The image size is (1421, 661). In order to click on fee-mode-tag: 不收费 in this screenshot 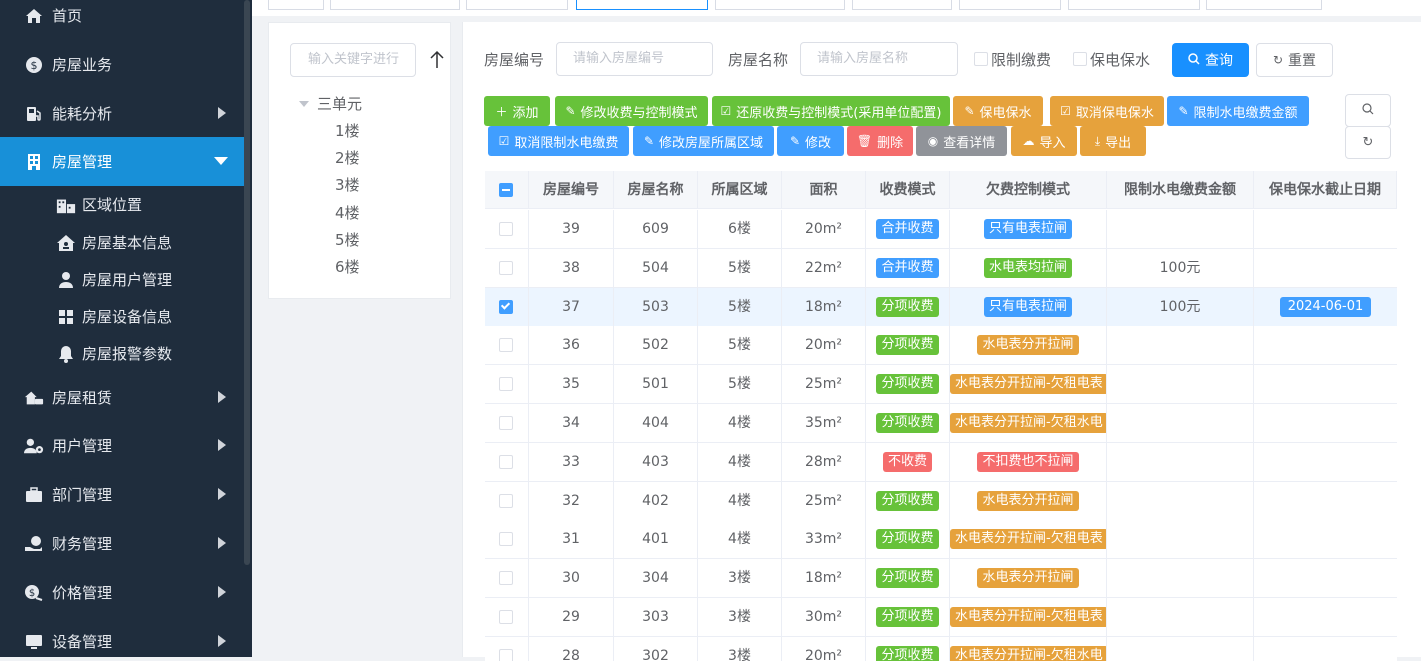, I will do `click(907, 461)`.